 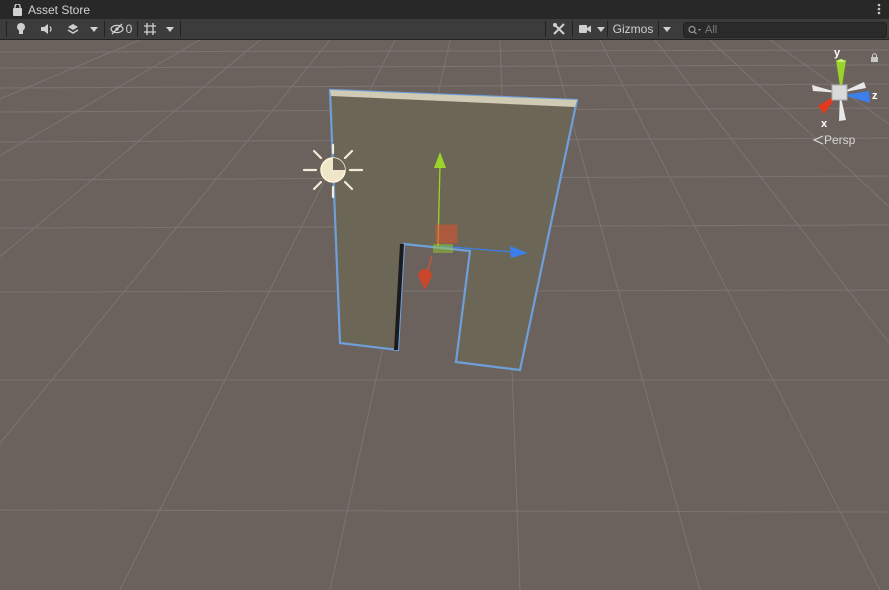 What do you see at coordinates (59, 10) in the screenshot?
I see `window-title: Asset Store` at bounding box center [59, 10].